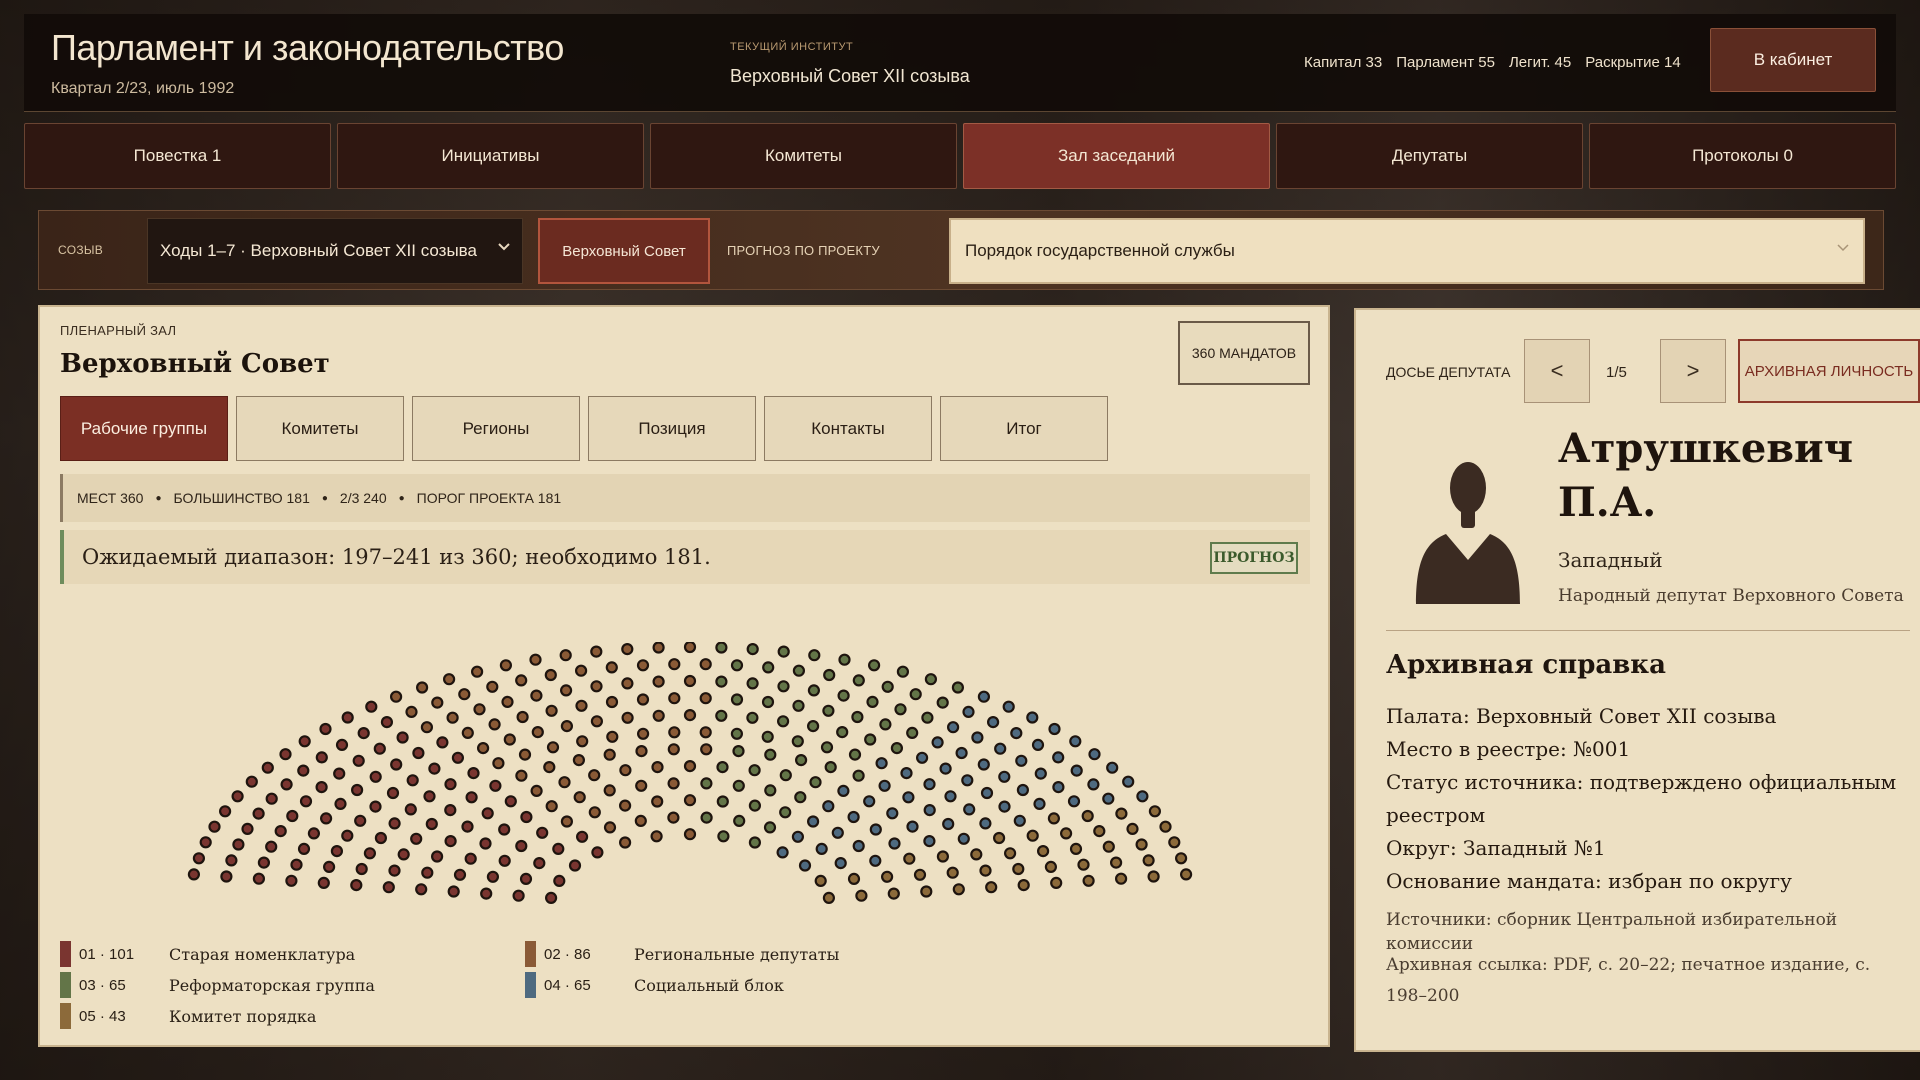  Describe the element at coordinates (624, 251) in the screenshot. I see `chamber-button: Верховный Совет` at that location.